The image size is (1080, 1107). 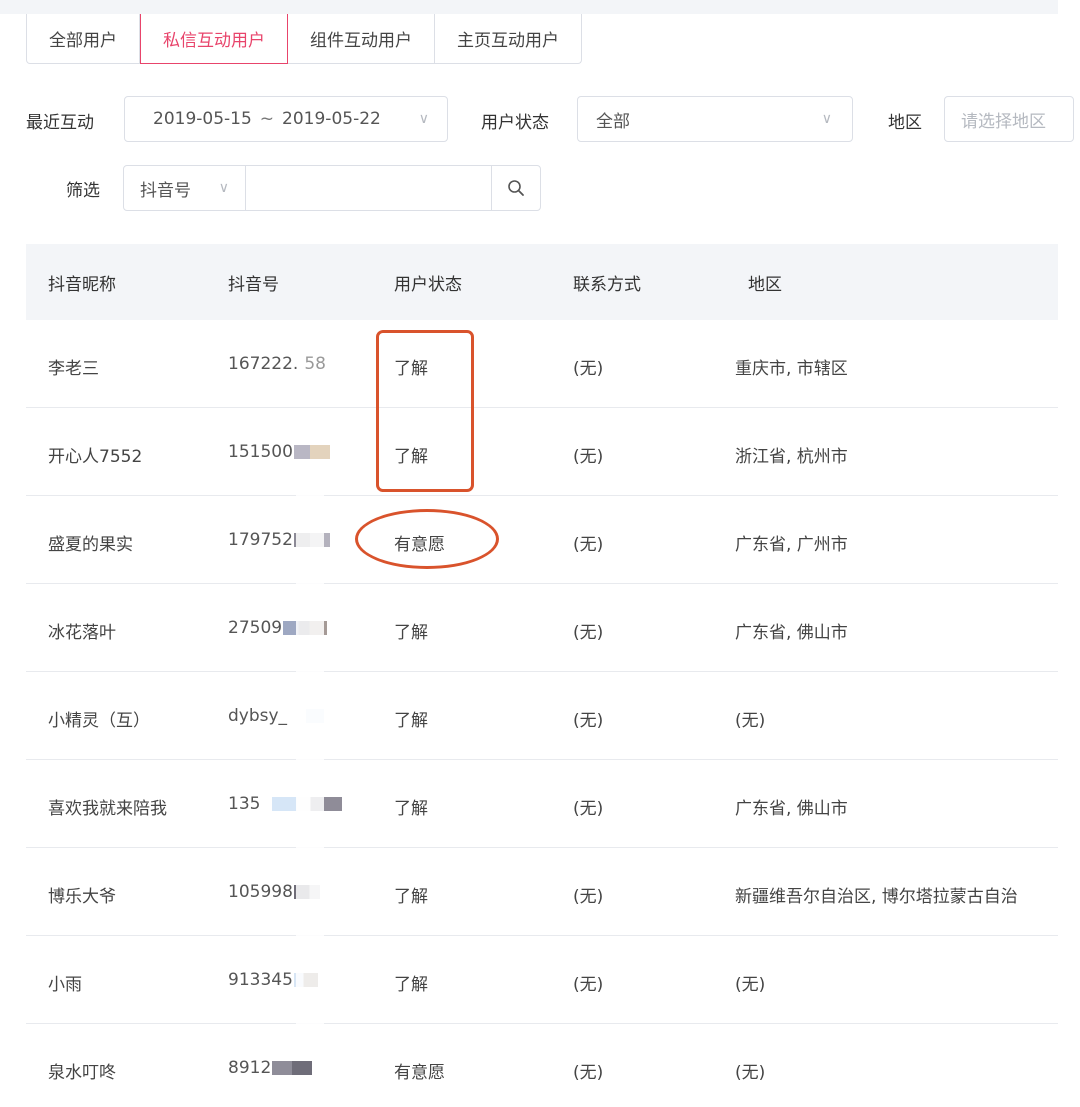 What do you see at coordinates (905, 123) in the screenshot?
I see `region-label: 地区` at bounding box center [905, 123].